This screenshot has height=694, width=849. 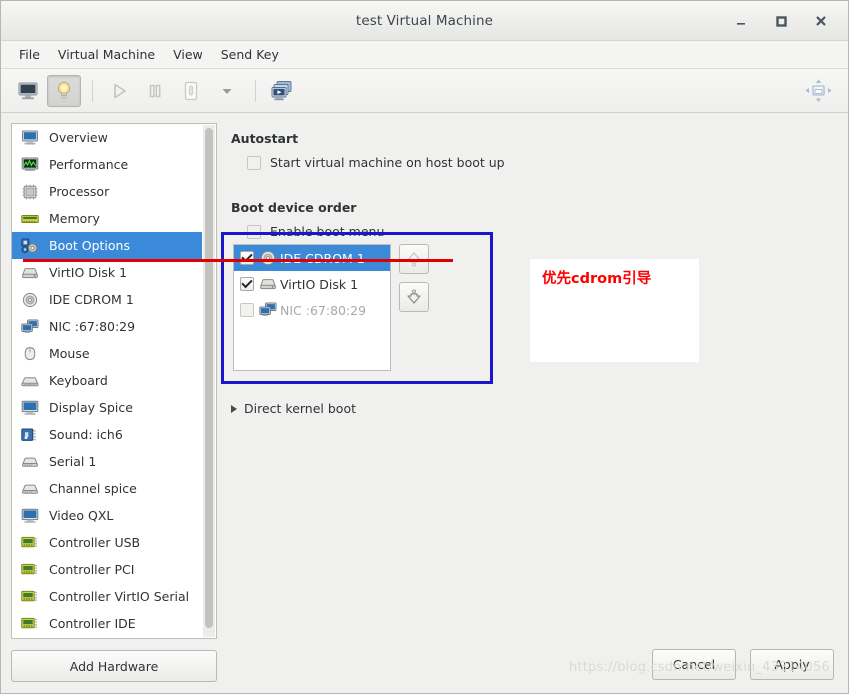 I want to click on sidebar-item-serial-1: Serial 1, so click(x=107, y=461).